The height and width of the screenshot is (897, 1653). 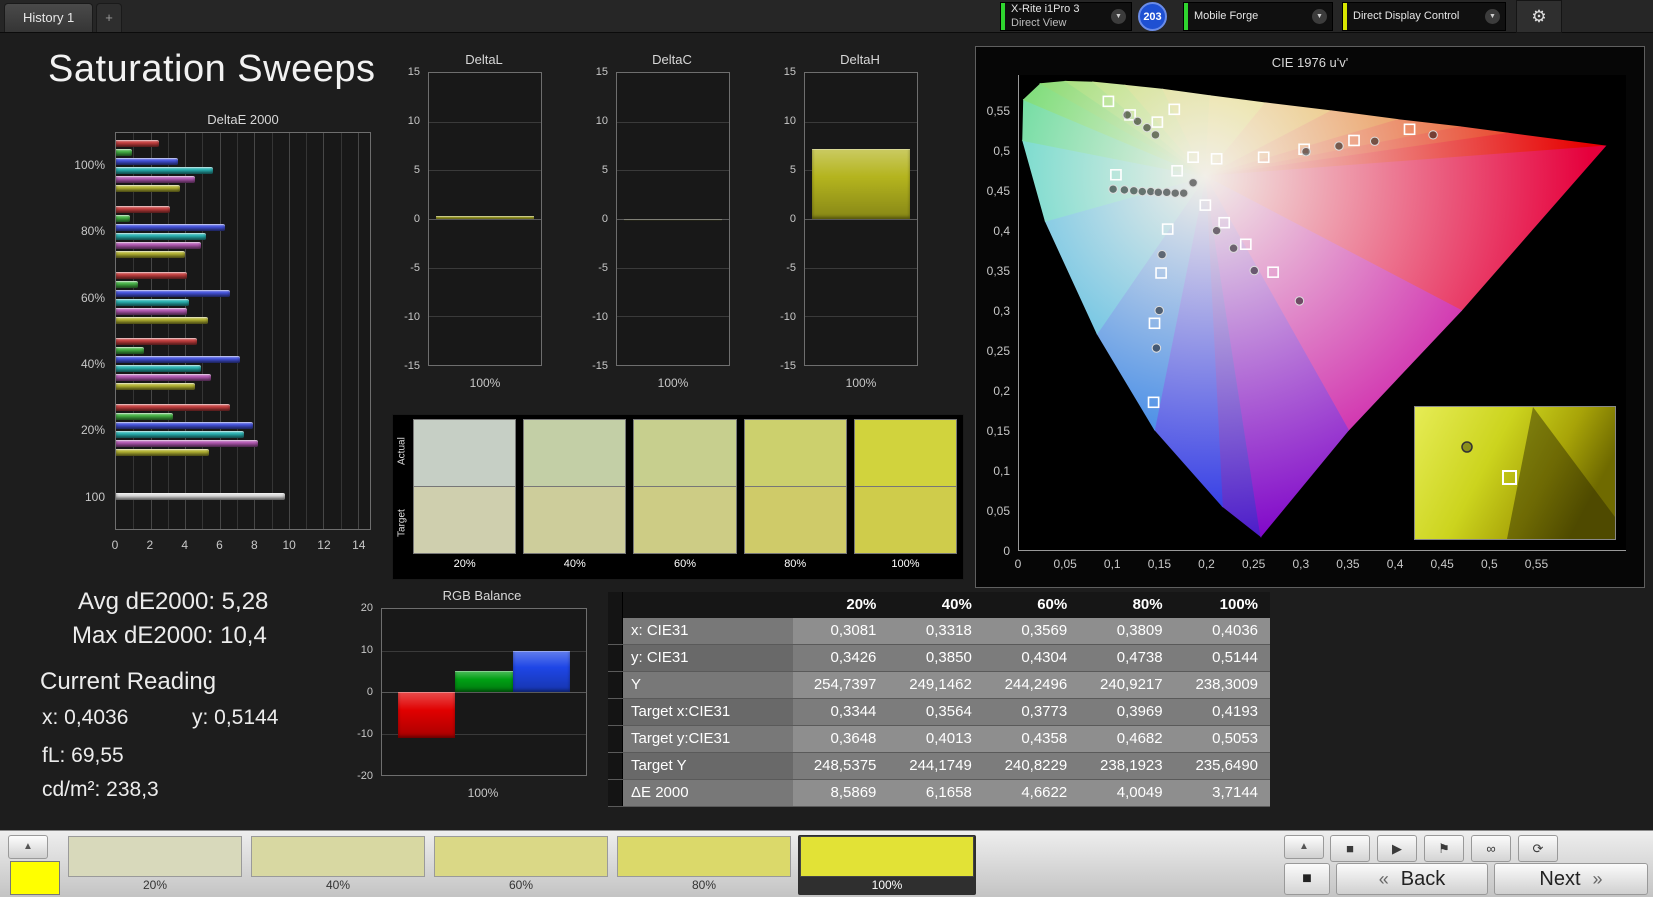 I want to click on table-cell: 238,3009, so click(x=1227, y=684).